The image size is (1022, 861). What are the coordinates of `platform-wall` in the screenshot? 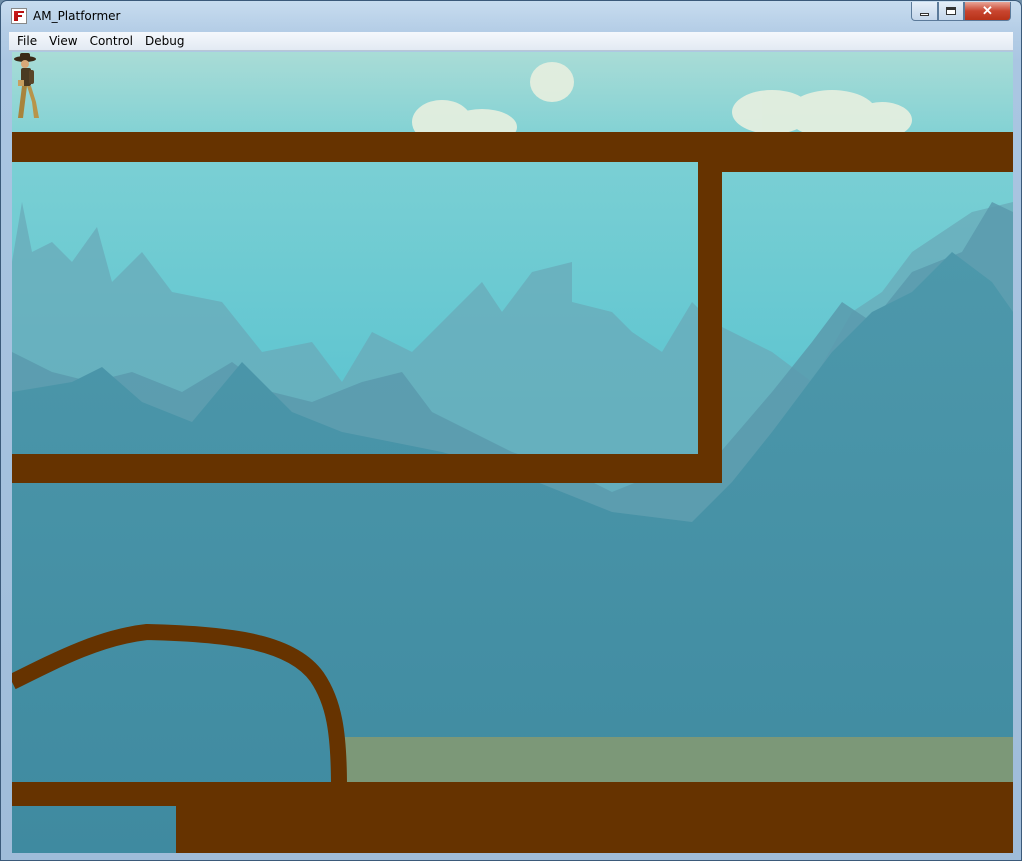 It's located at (710, 322).